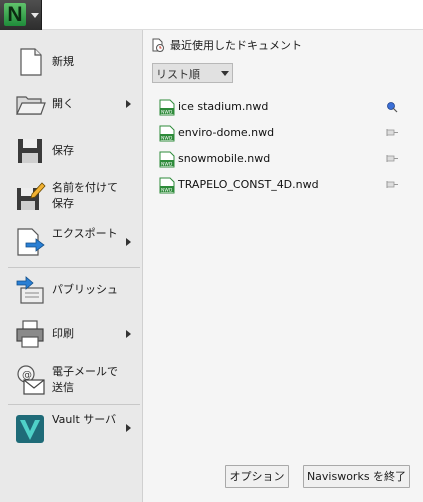  I want to click on email-icon: @, so click(31, 380).